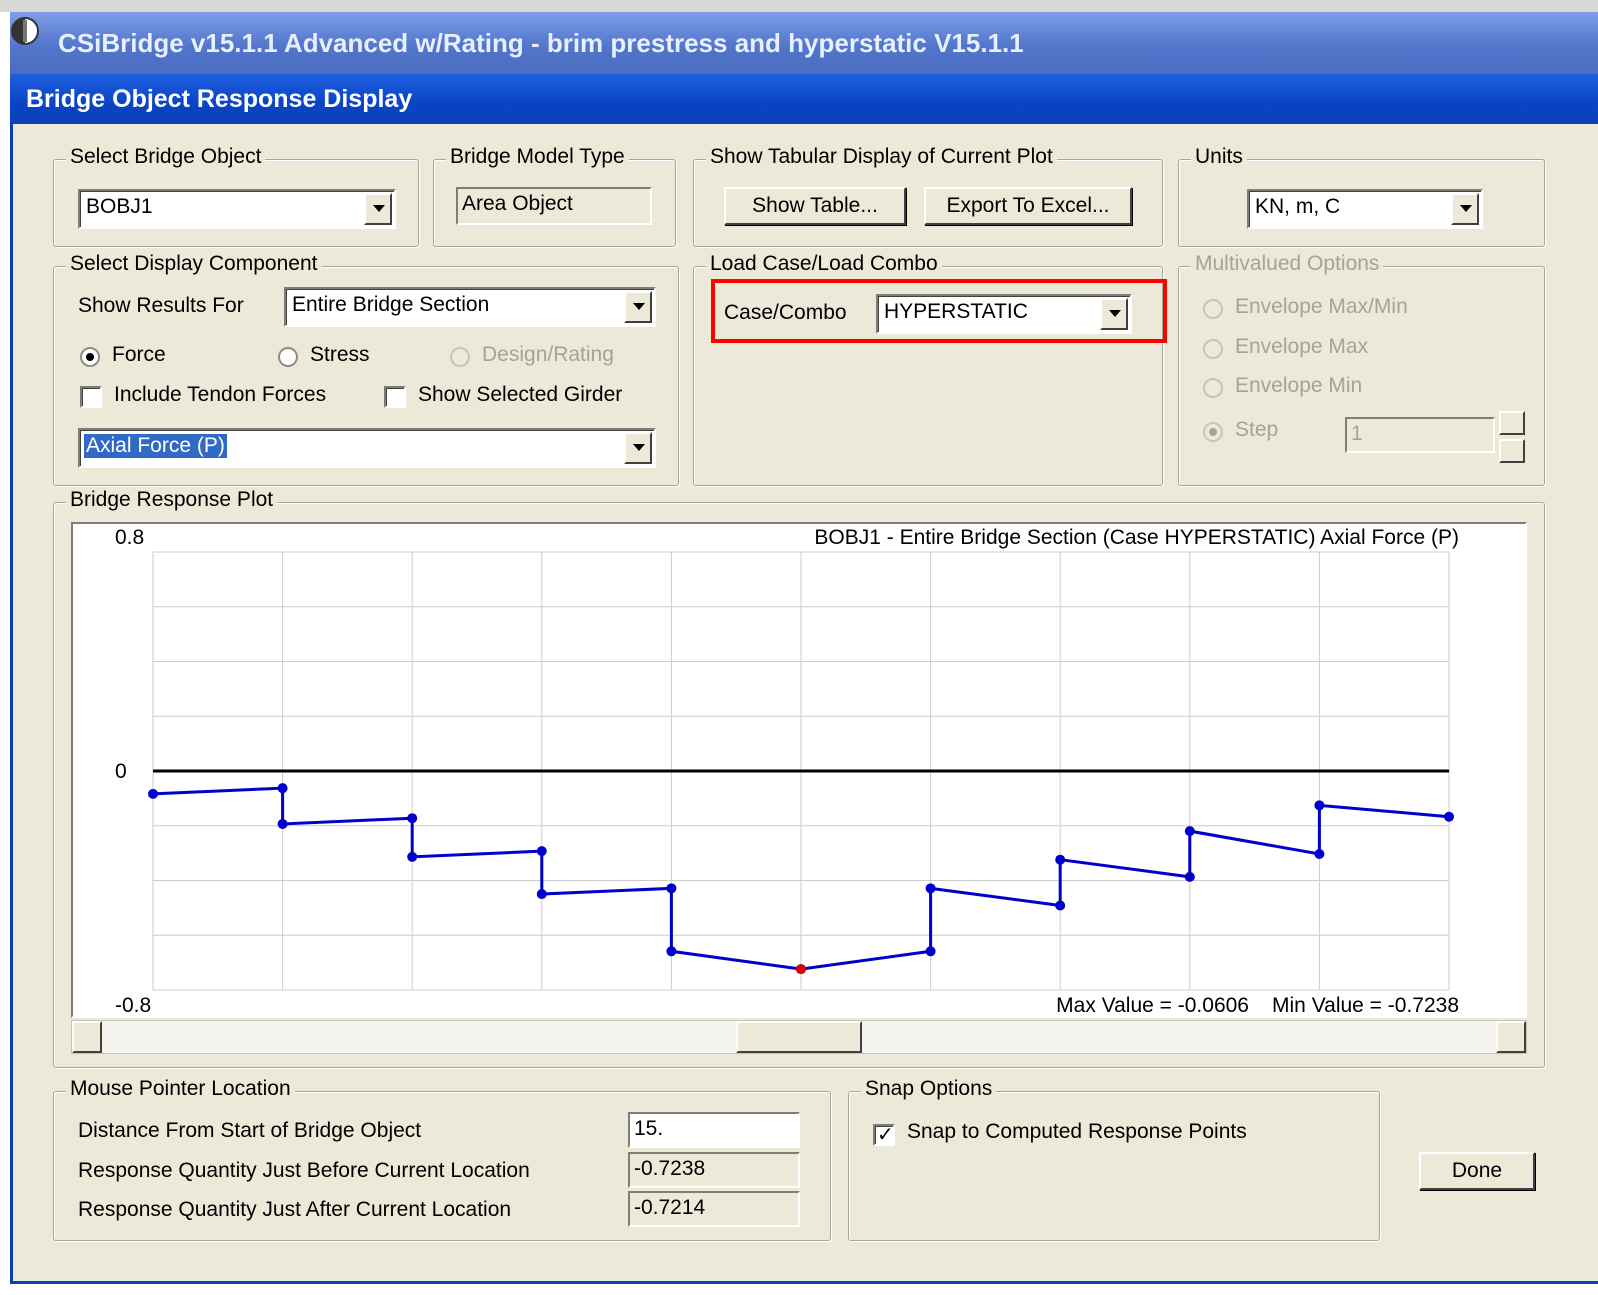 This screenshot has width=1598, height=1295. What do you see at coordinates (714, 1209) in the screenshot?
I see `after-field: -0.7214` at bounding box center [714, 1209].